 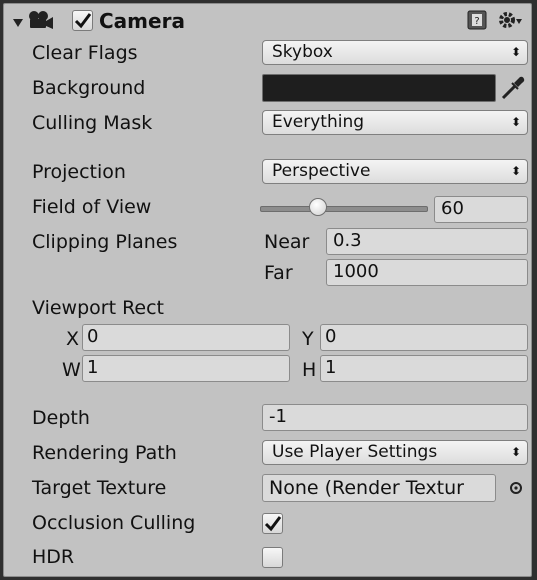 What do you see at coordinates (114, 523) in the screenshot?
I see `occlusion-culling-label: Occlusion Culling` at bounding box center [114, 523].